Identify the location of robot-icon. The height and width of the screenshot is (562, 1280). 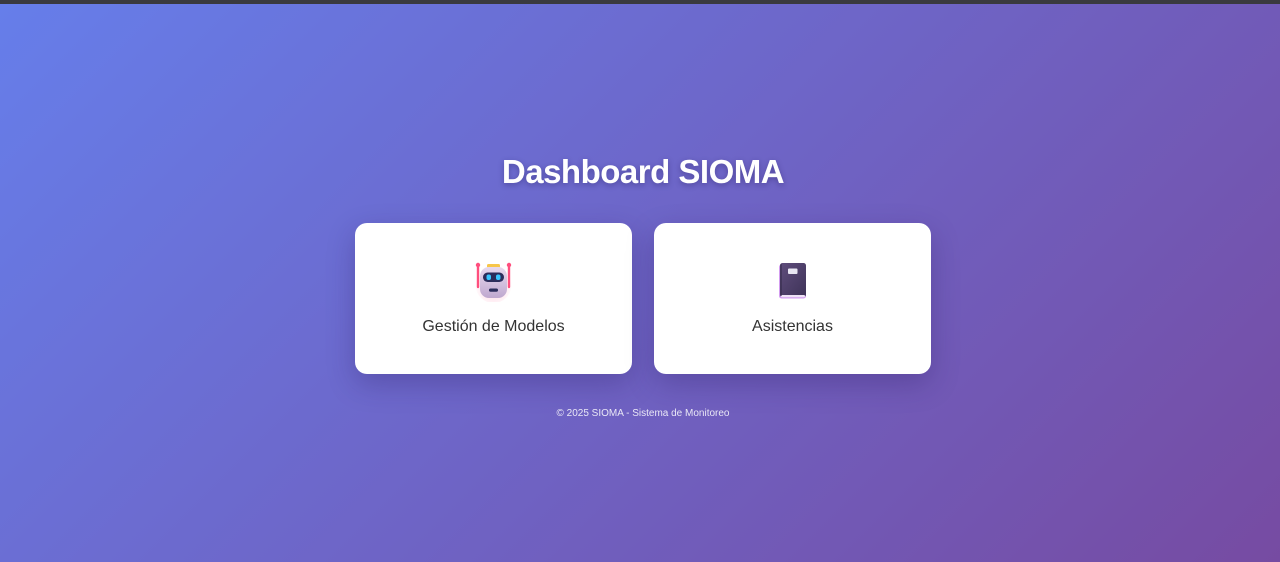
(493, 282).